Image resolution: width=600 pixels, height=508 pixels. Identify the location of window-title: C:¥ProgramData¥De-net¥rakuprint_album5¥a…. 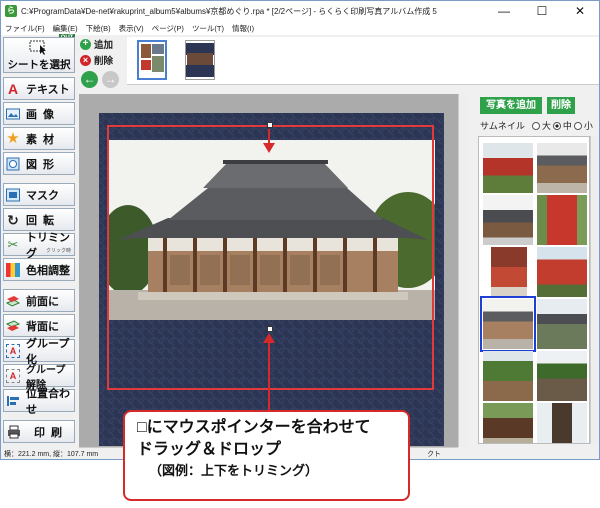
(229, 11).